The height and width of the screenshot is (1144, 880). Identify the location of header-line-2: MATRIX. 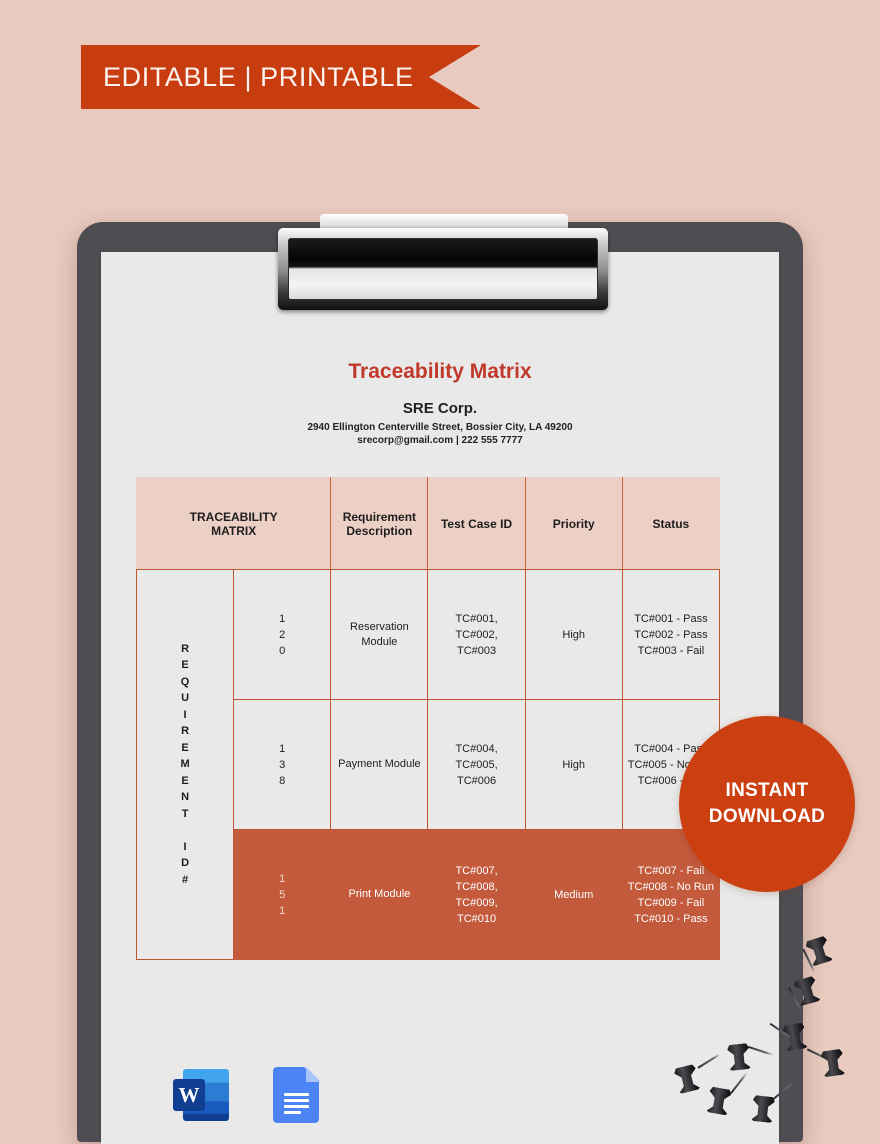
(234, 530).